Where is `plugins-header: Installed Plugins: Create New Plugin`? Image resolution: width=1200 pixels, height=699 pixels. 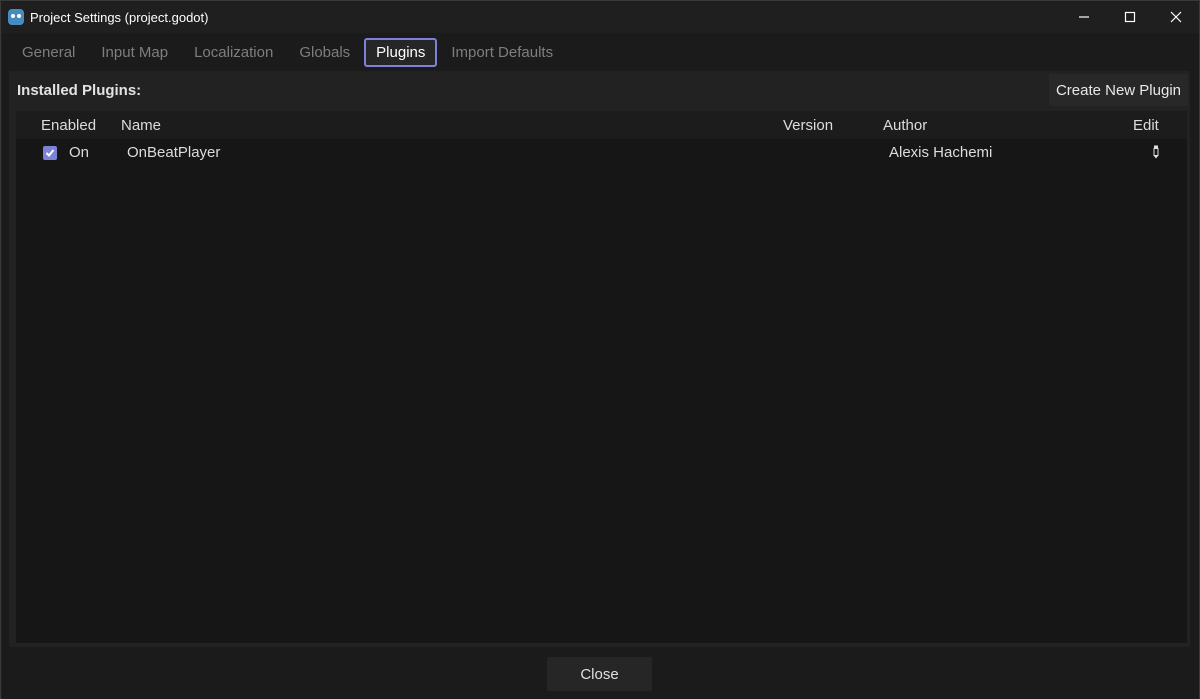 plugins-header: Installed Plugins: Create New Plugin is located at coordinates (599, 90).